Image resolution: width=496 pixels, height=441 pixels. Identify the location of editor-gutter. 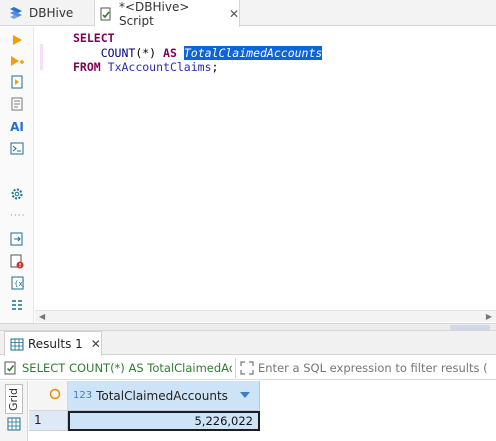
(40, 168).